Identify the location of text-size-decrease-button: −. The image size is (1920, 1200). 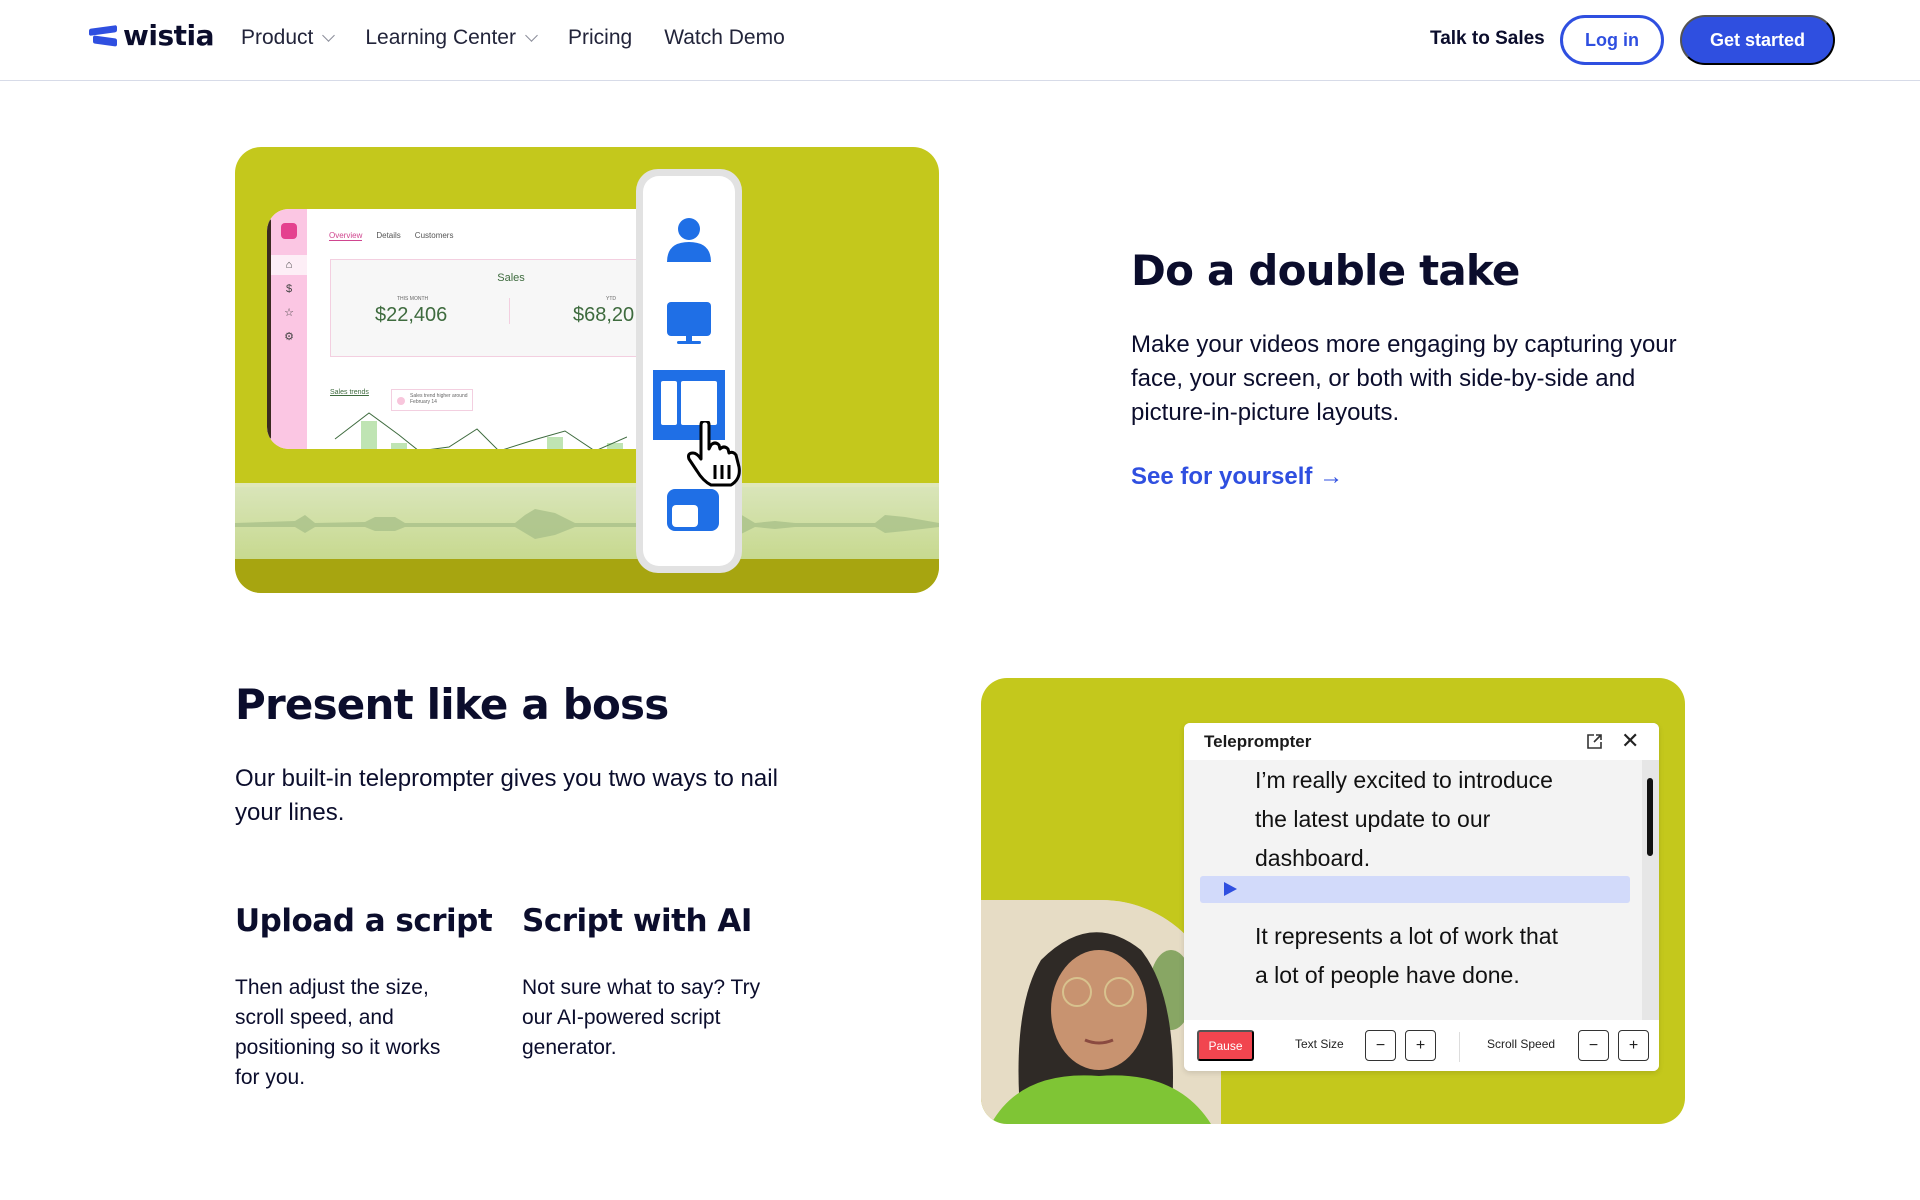
(1380, 1045).